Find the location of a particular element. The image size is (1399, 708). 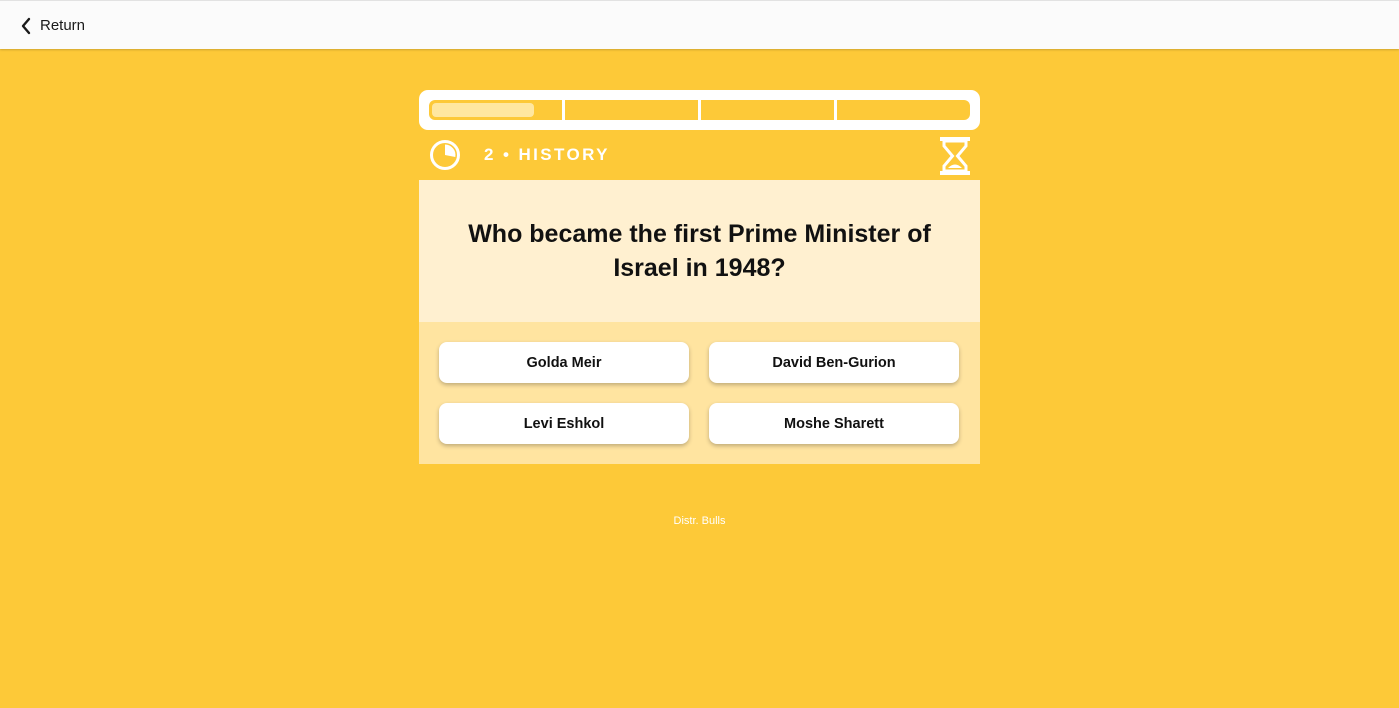

progress-track is located at coordinates (699, 110).